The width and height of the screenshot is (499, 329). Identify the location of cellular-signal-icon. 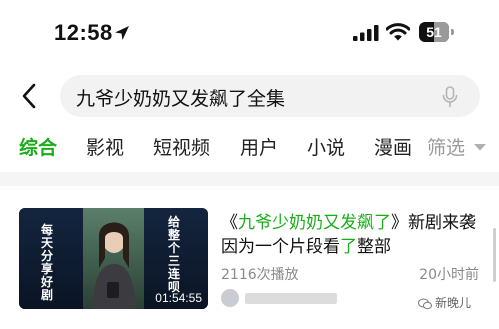
(366, 33).